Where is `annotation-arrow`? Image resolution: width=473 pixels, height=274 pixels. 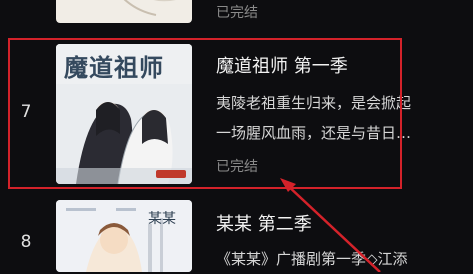
annotation-arrow is located at coordinates (330, 225).